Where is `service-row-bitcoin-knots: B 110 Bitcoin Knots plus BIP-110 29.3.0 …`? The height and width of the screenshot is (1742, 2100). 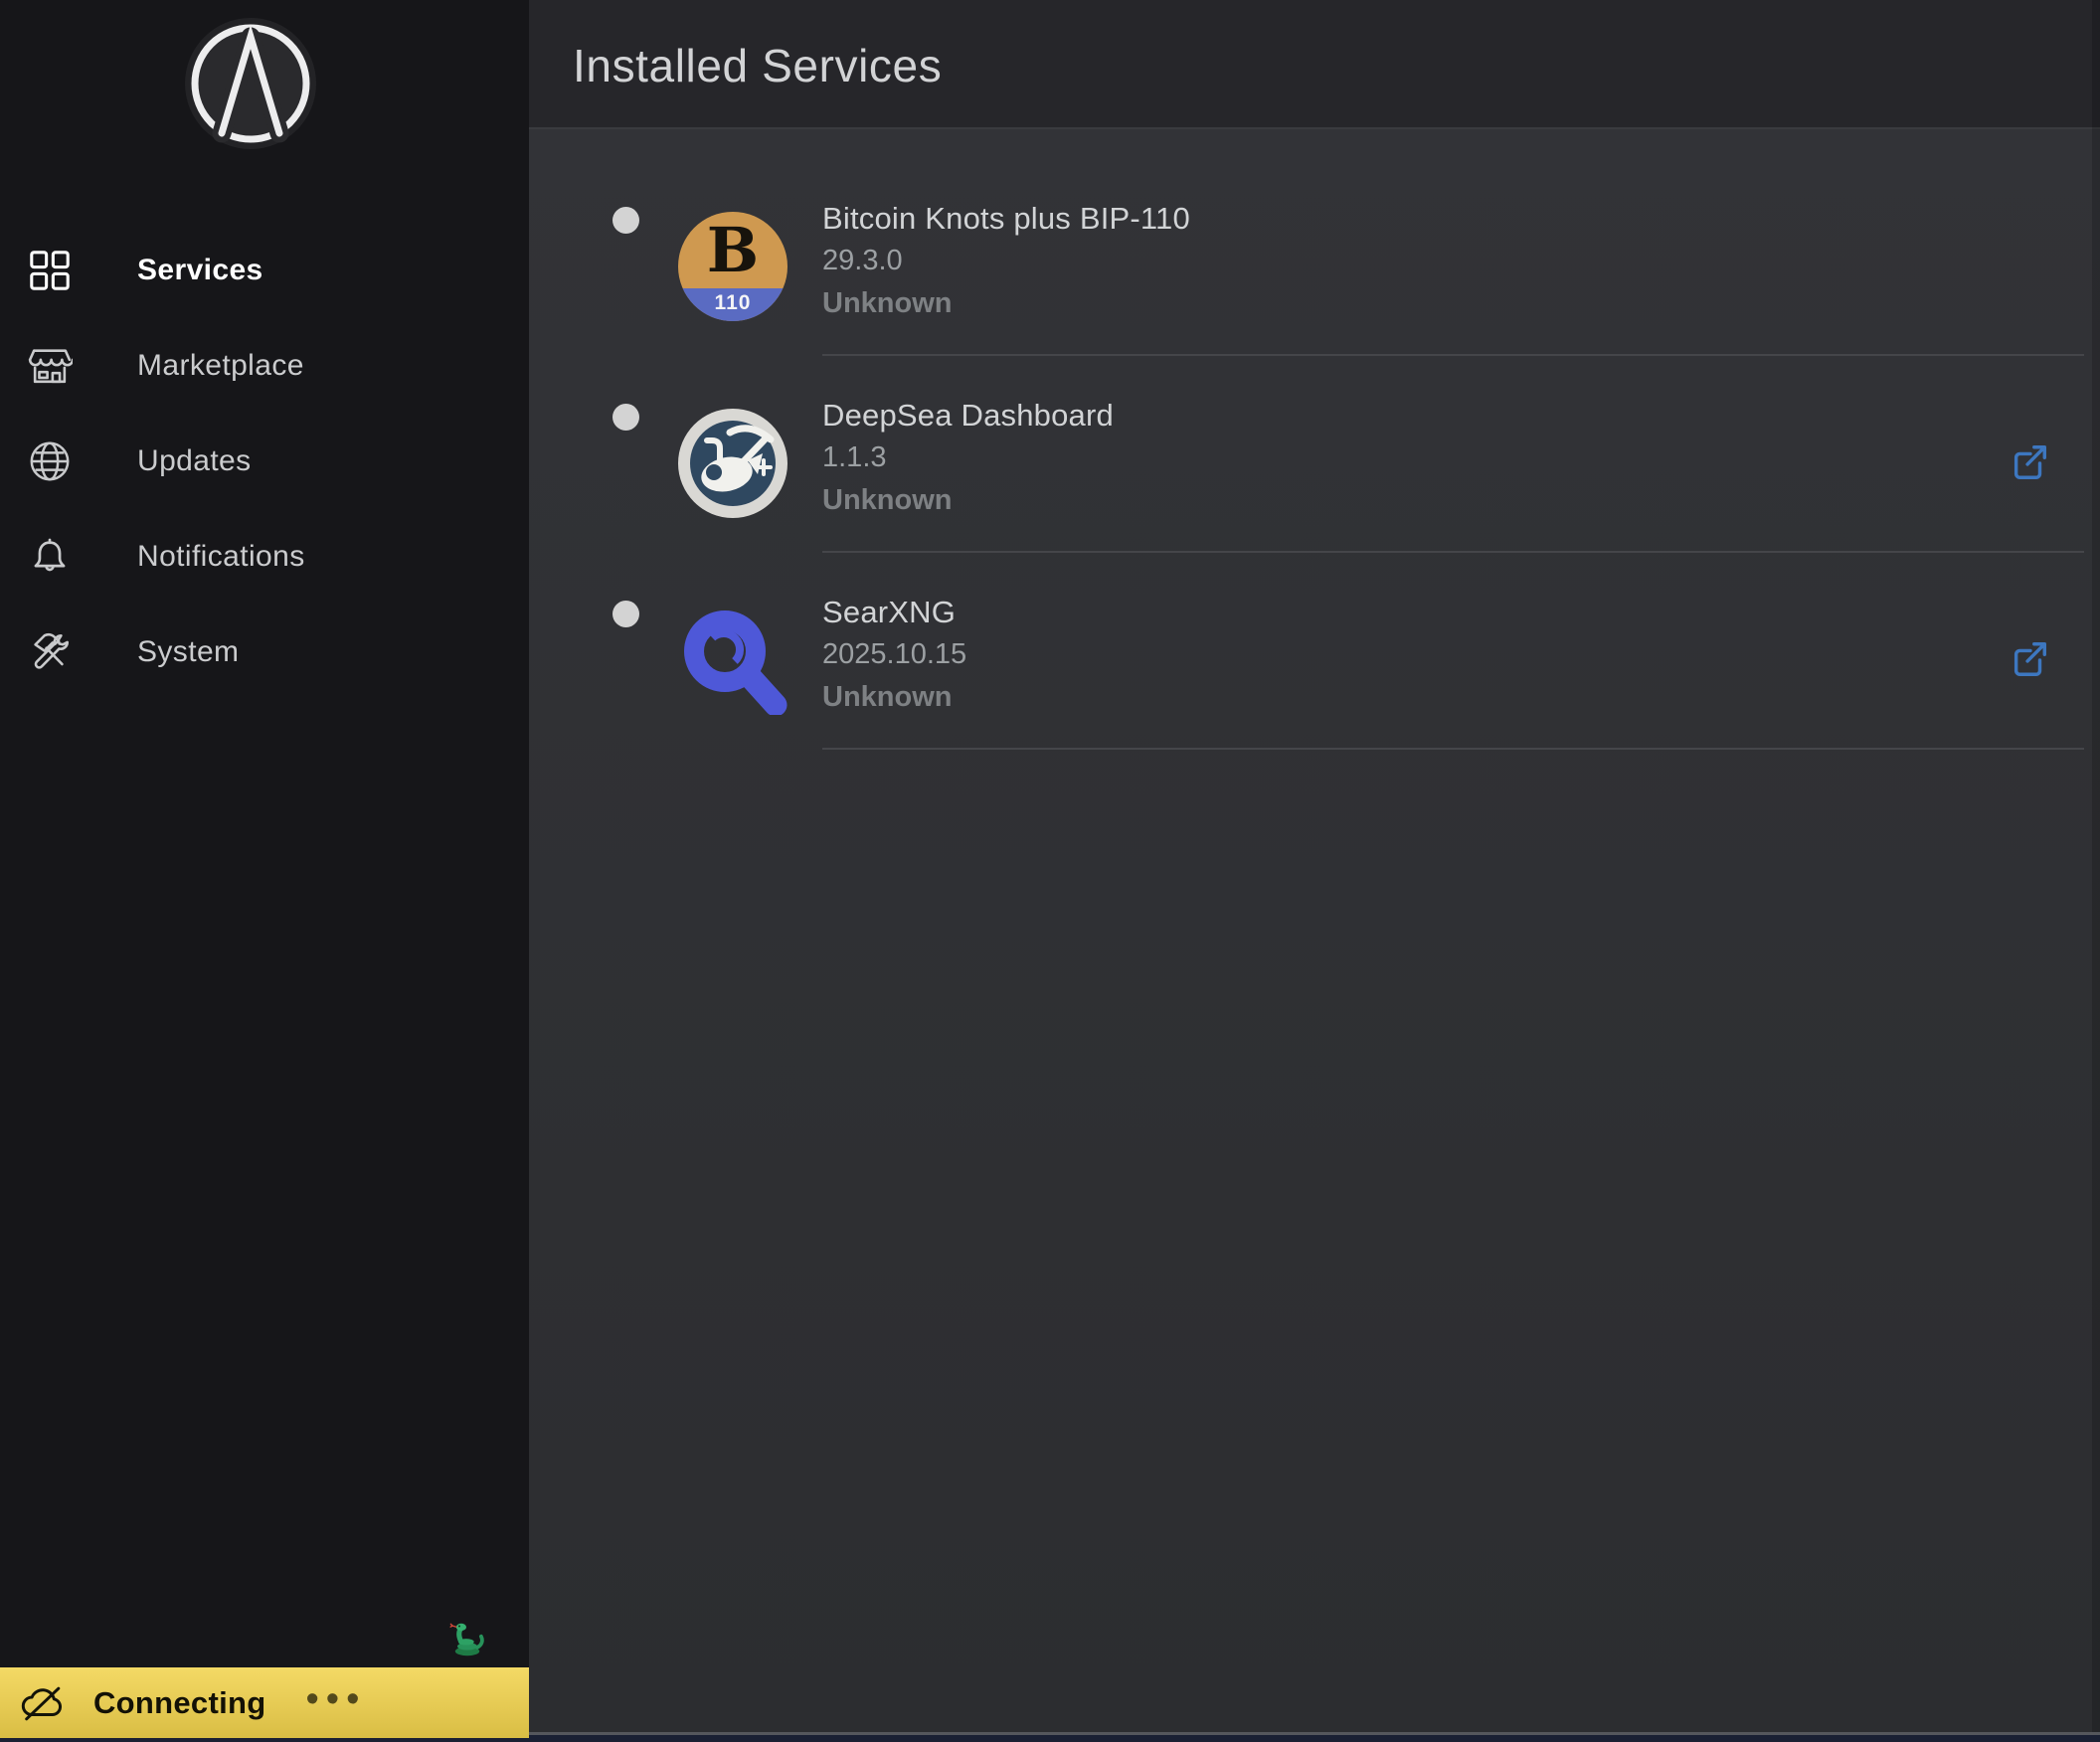
service-row-bitcoin-knots: B 110 Bitcoin Knots plus BIP-110 29.3.0 … is located at coordinates (1314, 257).